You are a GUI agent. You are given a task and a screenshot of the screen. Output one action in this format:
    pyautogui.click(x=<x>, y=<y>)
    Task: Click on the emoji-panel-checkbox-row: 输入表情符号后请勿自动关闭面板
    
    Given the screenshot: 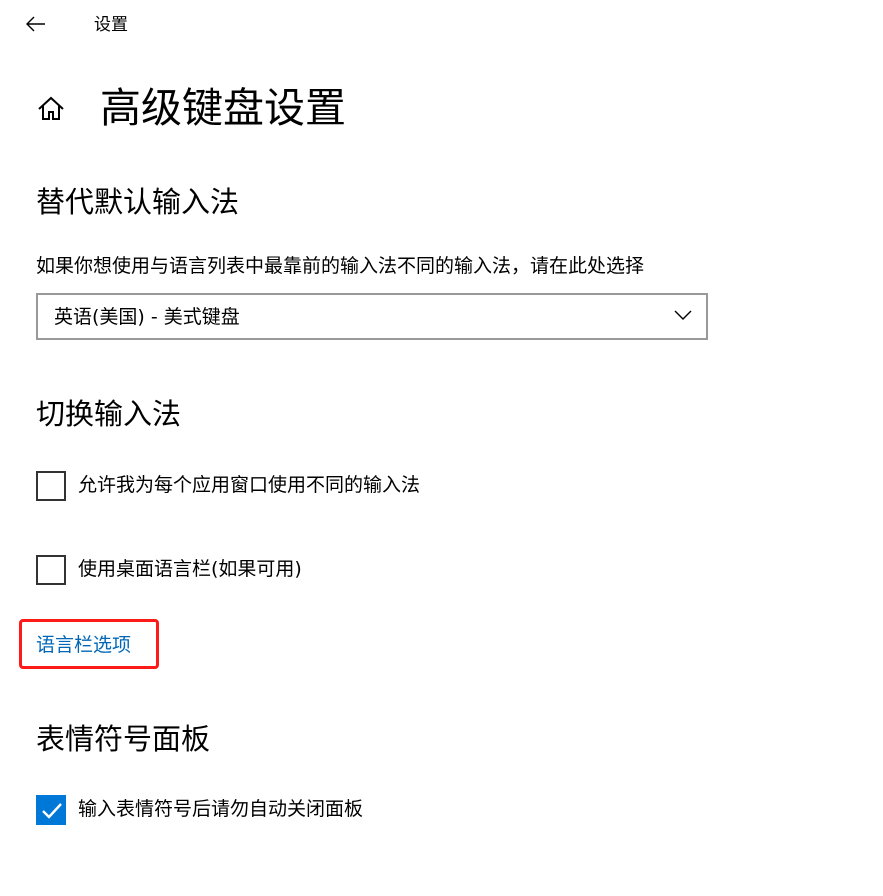 What is the action you would take?
    pyautogui.click(x=236, y=811)
    